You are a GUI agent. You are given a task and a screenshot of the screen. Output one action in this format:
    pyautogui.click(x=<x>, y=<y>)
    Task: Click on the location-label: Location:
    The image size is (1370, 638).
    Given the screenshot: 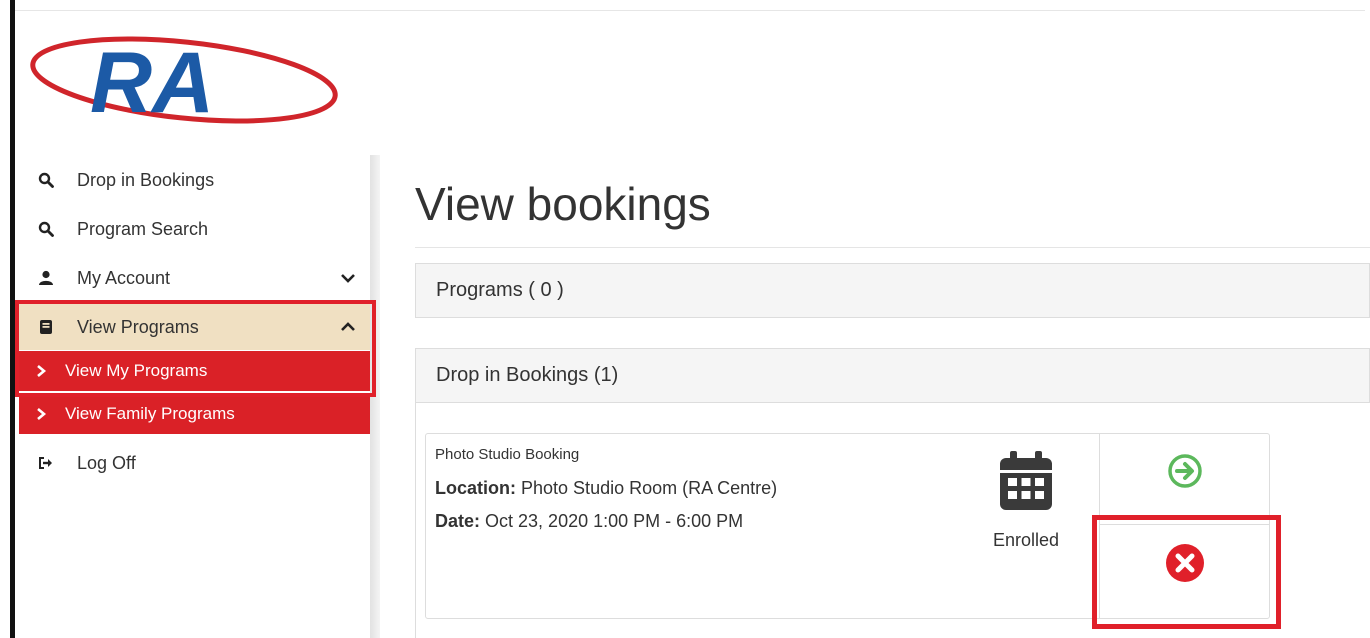 What is the action you would take?
    pyautogui.click(x=475, y=488)
    